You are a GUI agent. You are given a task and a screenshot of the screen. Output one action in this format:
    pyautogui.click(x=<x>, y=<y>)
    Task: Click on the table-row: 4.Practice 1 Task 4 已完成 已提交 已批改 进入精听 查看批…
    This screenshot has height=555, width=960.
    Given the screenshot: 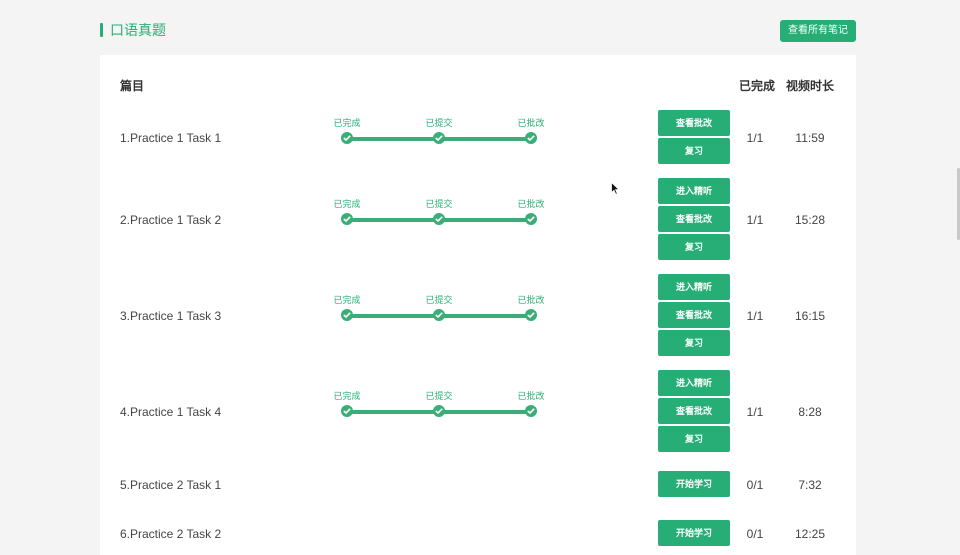 What is the action you would take?
    pyautogui.click(x=478, y=411)
    